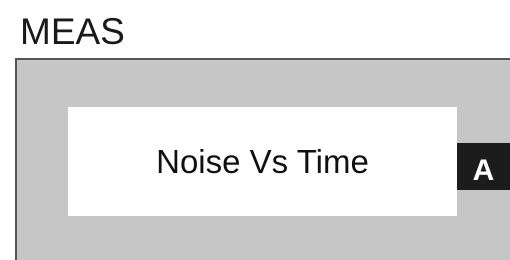  I want to click on noise-vs-time-label: Noise Vs Time, so click(262, 161).